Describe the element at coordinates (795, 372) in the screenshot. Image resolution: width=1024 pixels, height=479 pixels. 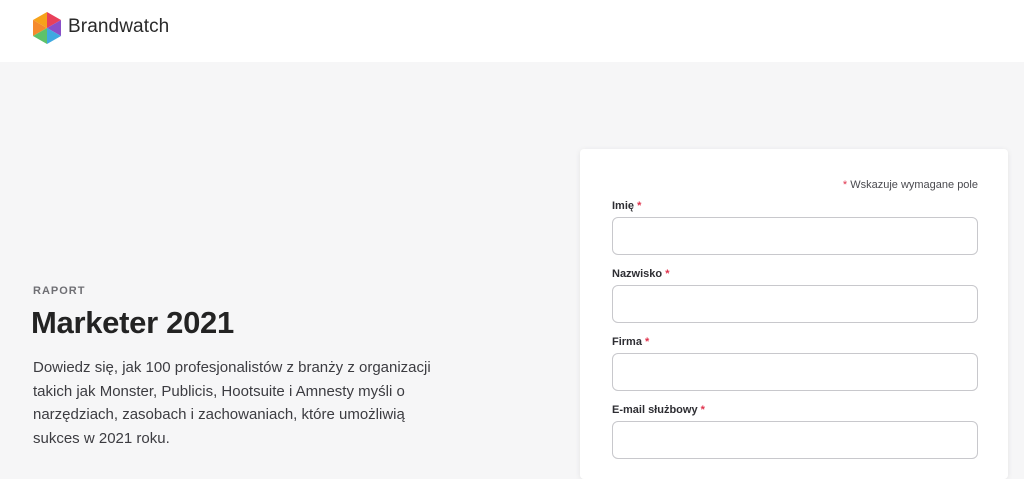
I see `company-input` at that location.